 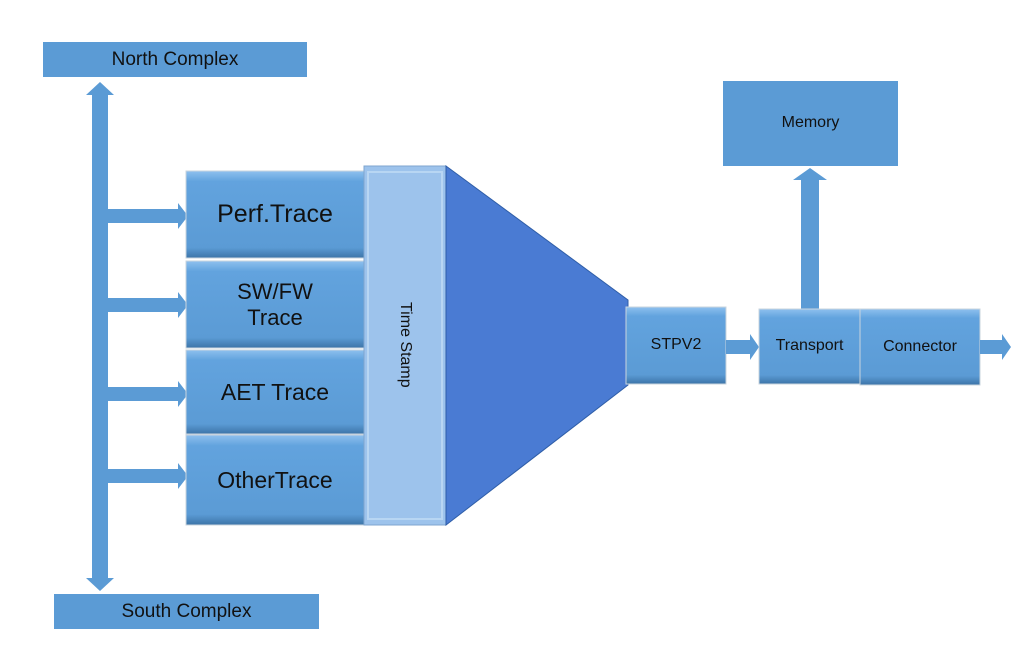 What do you see at coordinates (100, 336) in the screenshot?
I see `bus-double-arrow` at bounding box center [100, 336].